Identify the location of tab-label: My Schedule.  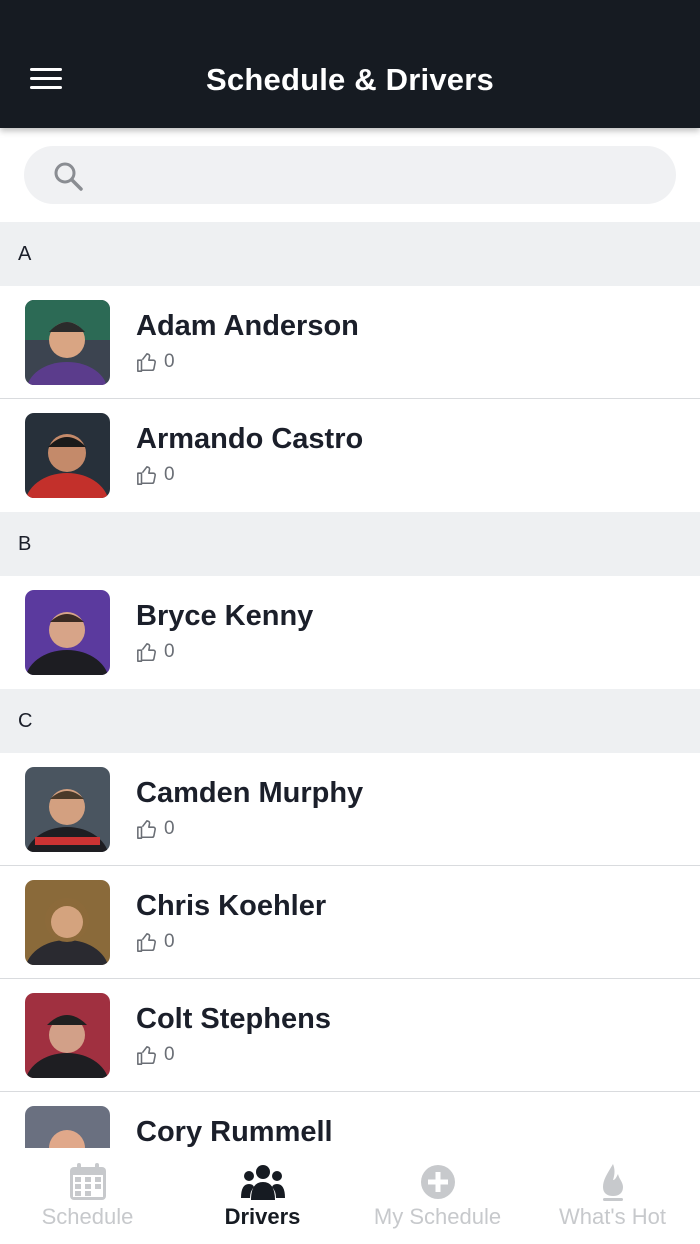
(437, 1216).